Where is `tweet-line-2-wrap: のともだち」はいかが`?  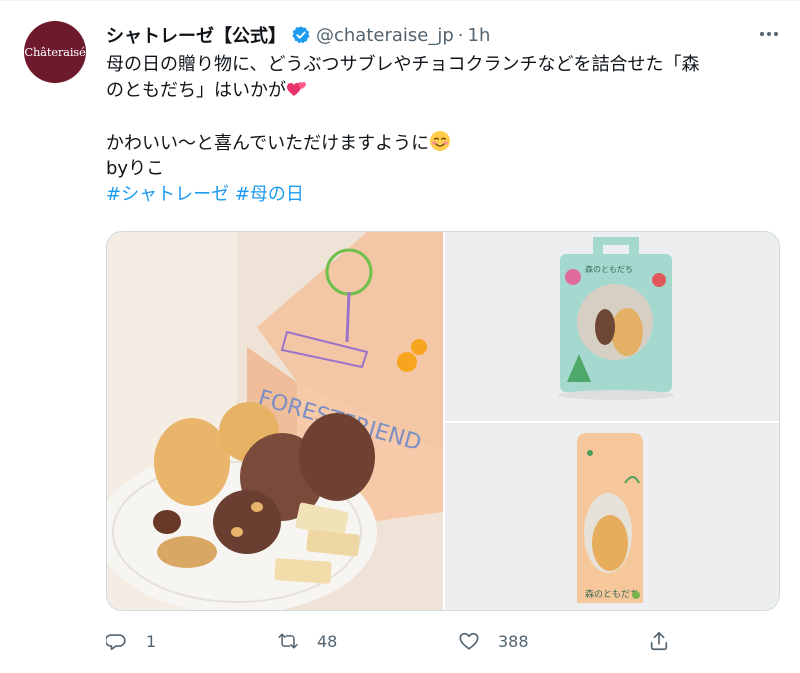
tweet-line-2-wrap: のともだち」はいかが is located at coordinates (446, 91).